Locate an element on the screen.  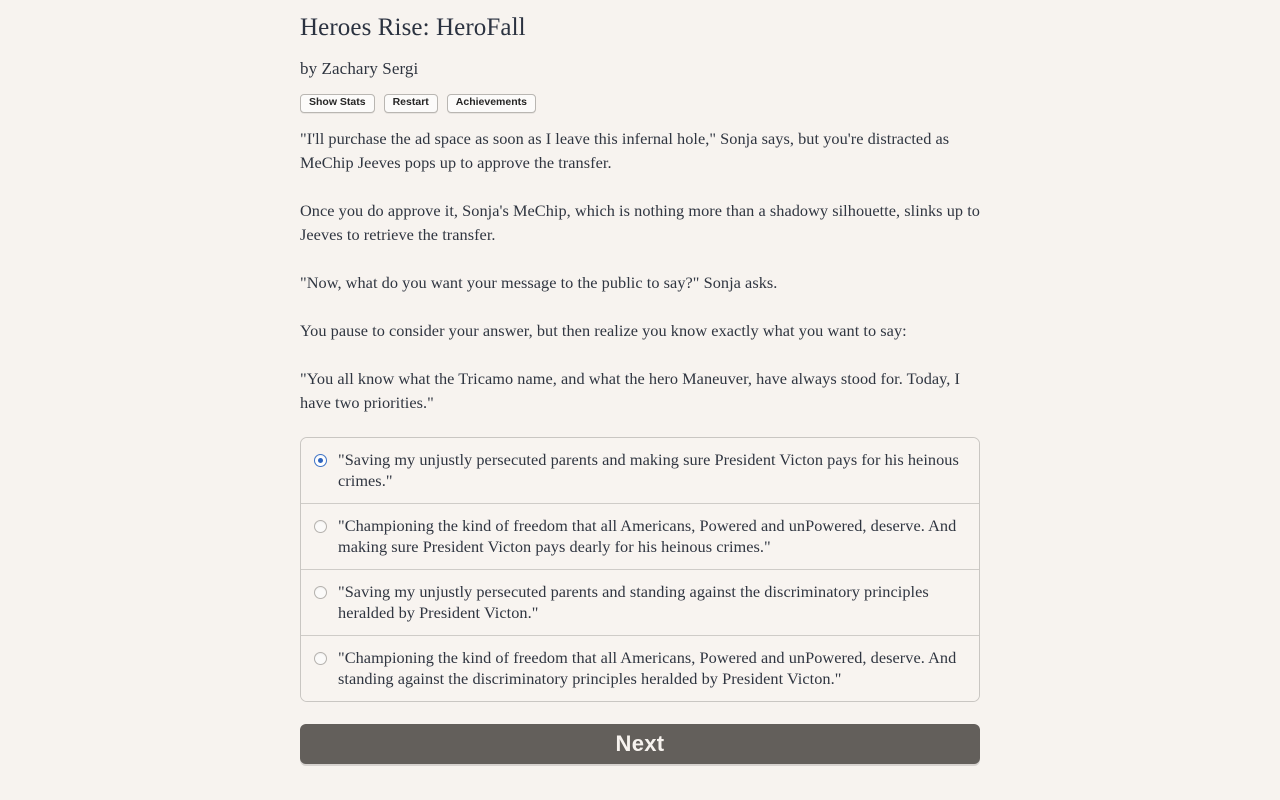
radio-selected-icon is located at coordinates (320, 460).